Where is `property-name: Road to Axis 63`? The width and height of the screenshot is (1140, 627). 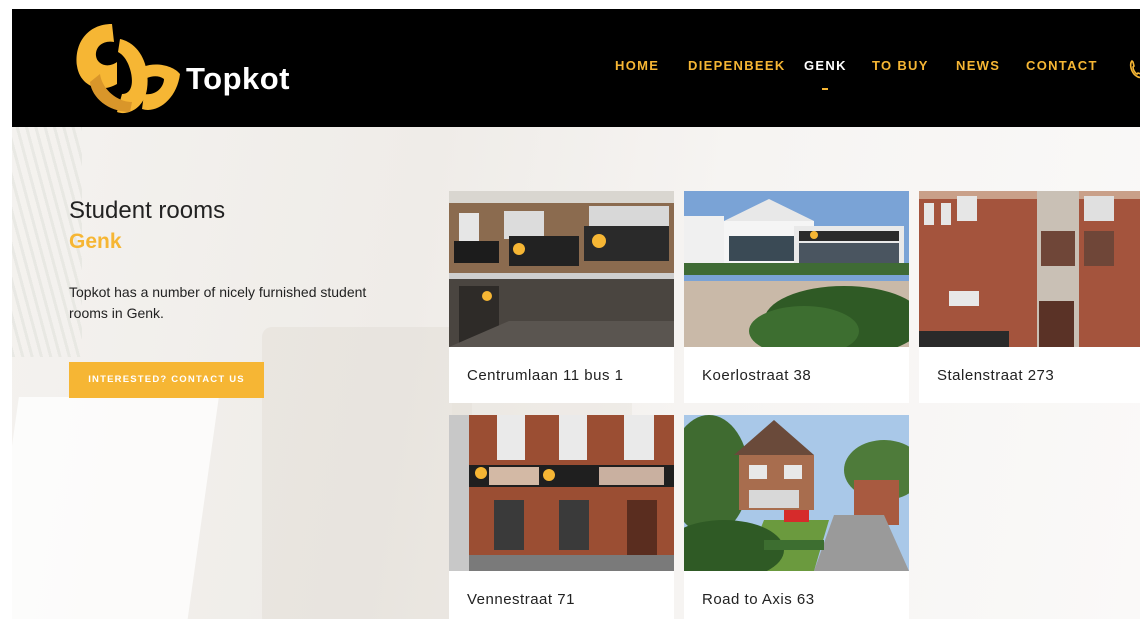
property-name: Road to Axis 63 is located at coordinates (758, 599).